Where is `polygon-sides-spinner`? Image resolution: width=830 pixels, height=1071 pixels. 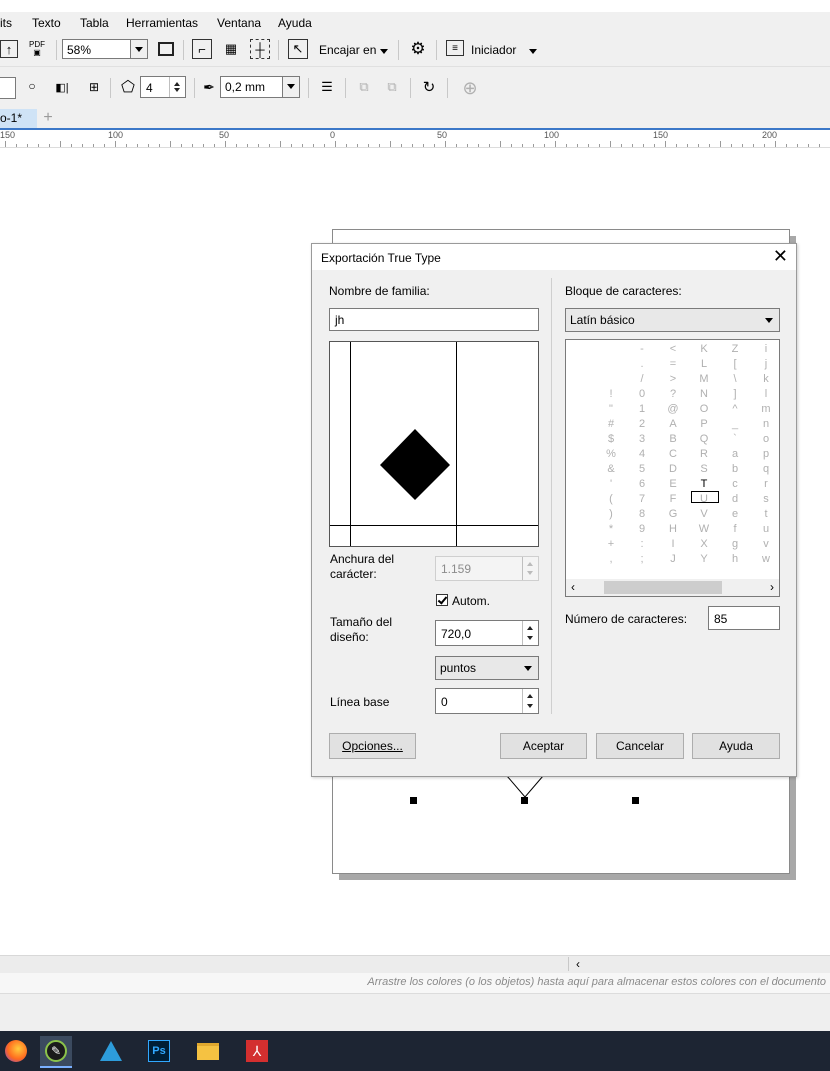
polygon-sides-spinner is located at coordinates (177, 87).